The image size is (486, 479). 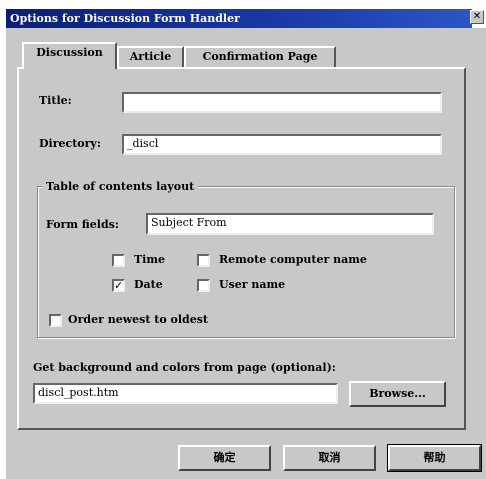 I want to click on title-bar: Options for Discussion Form Handler, so click(x=239, y=18).